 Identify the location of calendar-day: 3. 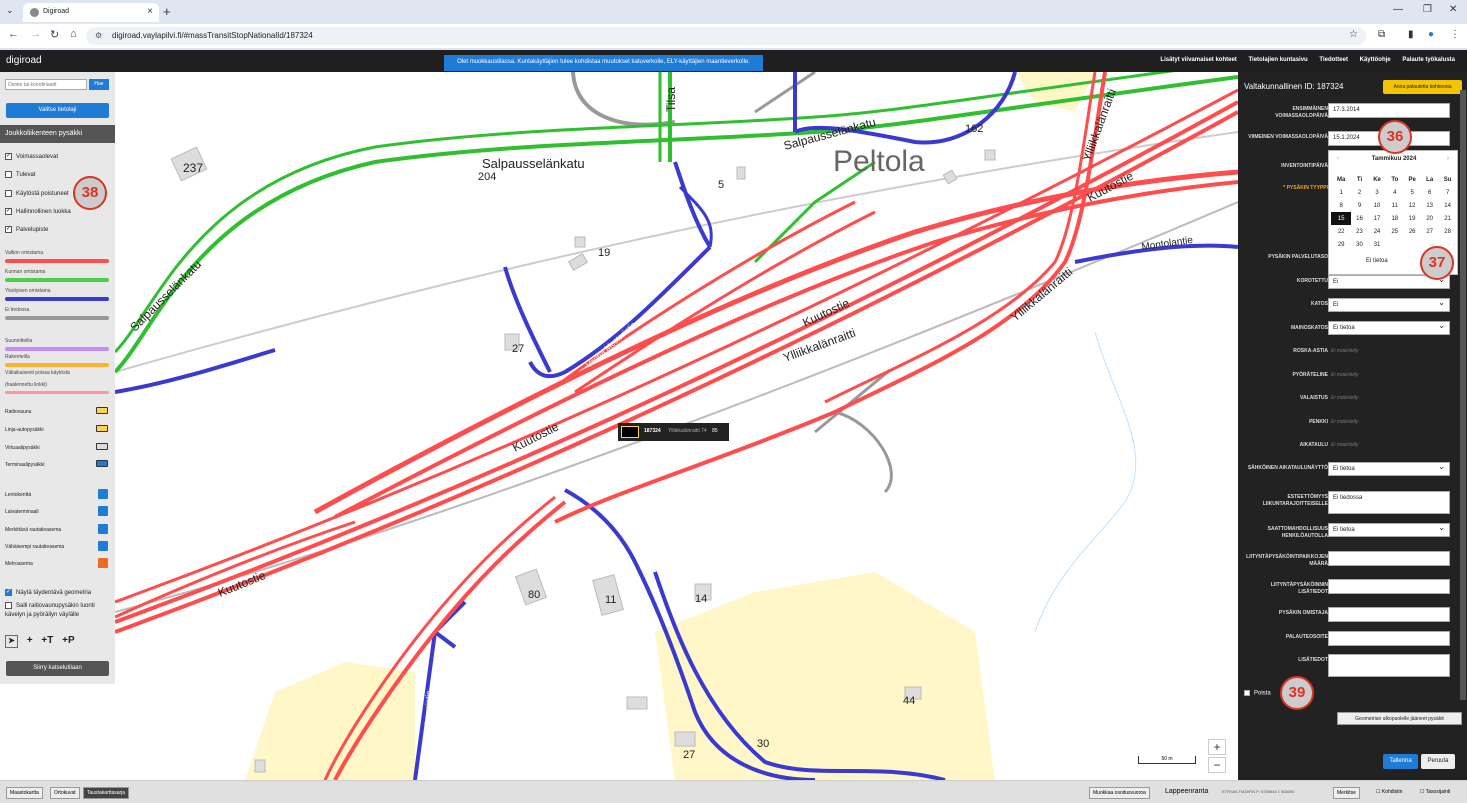
(1377, 192).